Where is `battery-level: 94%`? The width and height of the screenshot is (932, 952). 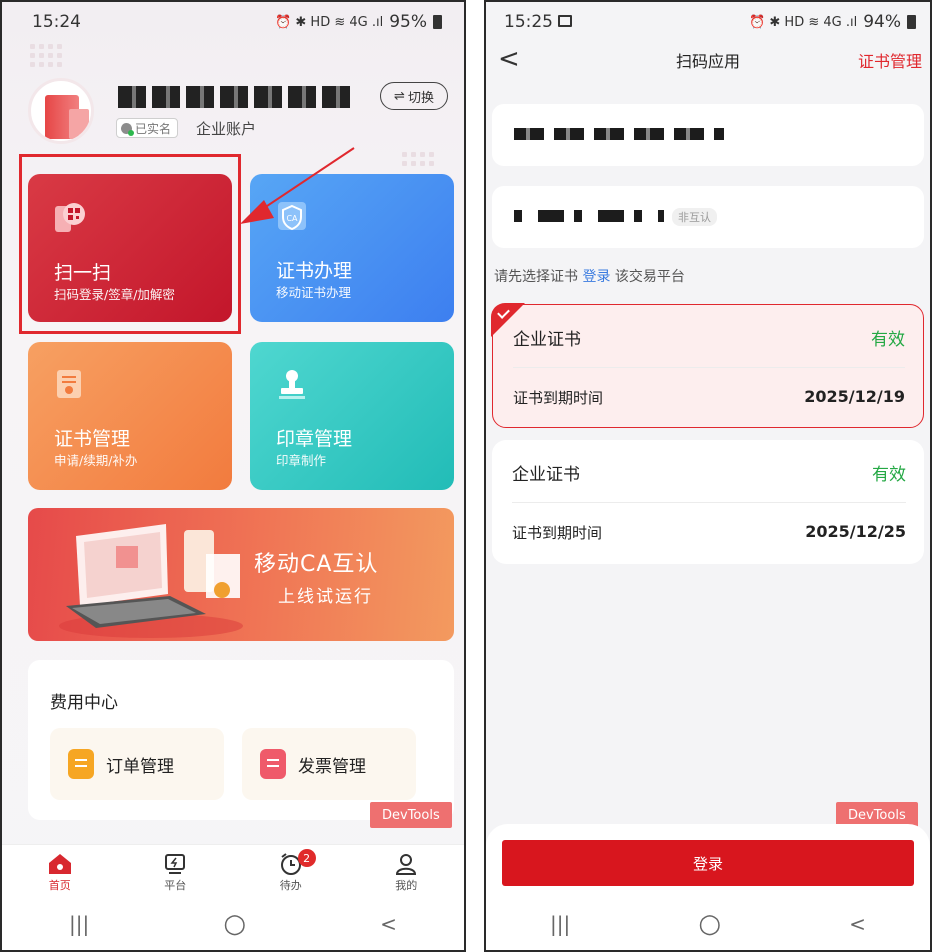
battery-level: 94% is located at coordinates (882, 22).